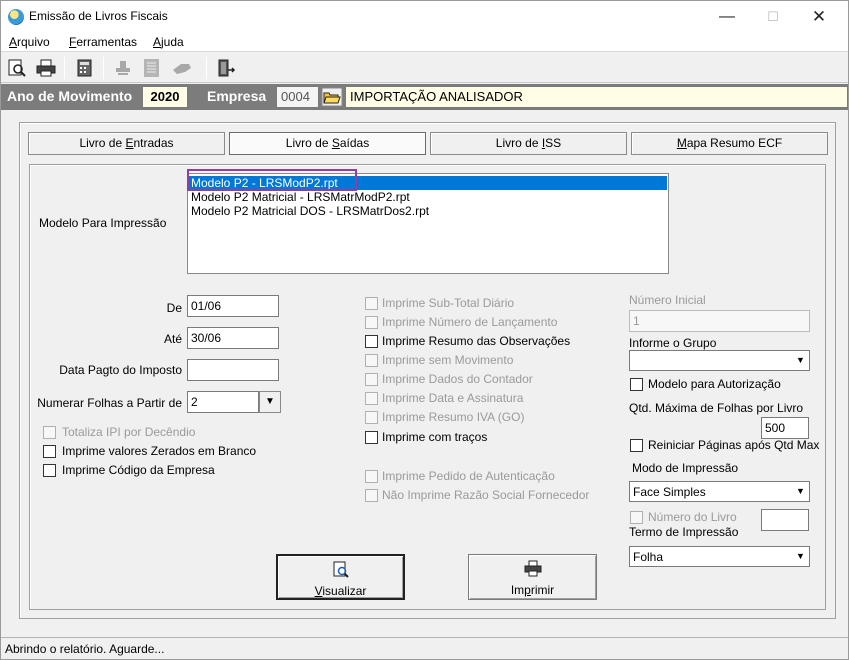  Describe the element at coordinates (120, 370) in the screenshot. I see `pagto-label: Data Pagto do Imposto` at that location.